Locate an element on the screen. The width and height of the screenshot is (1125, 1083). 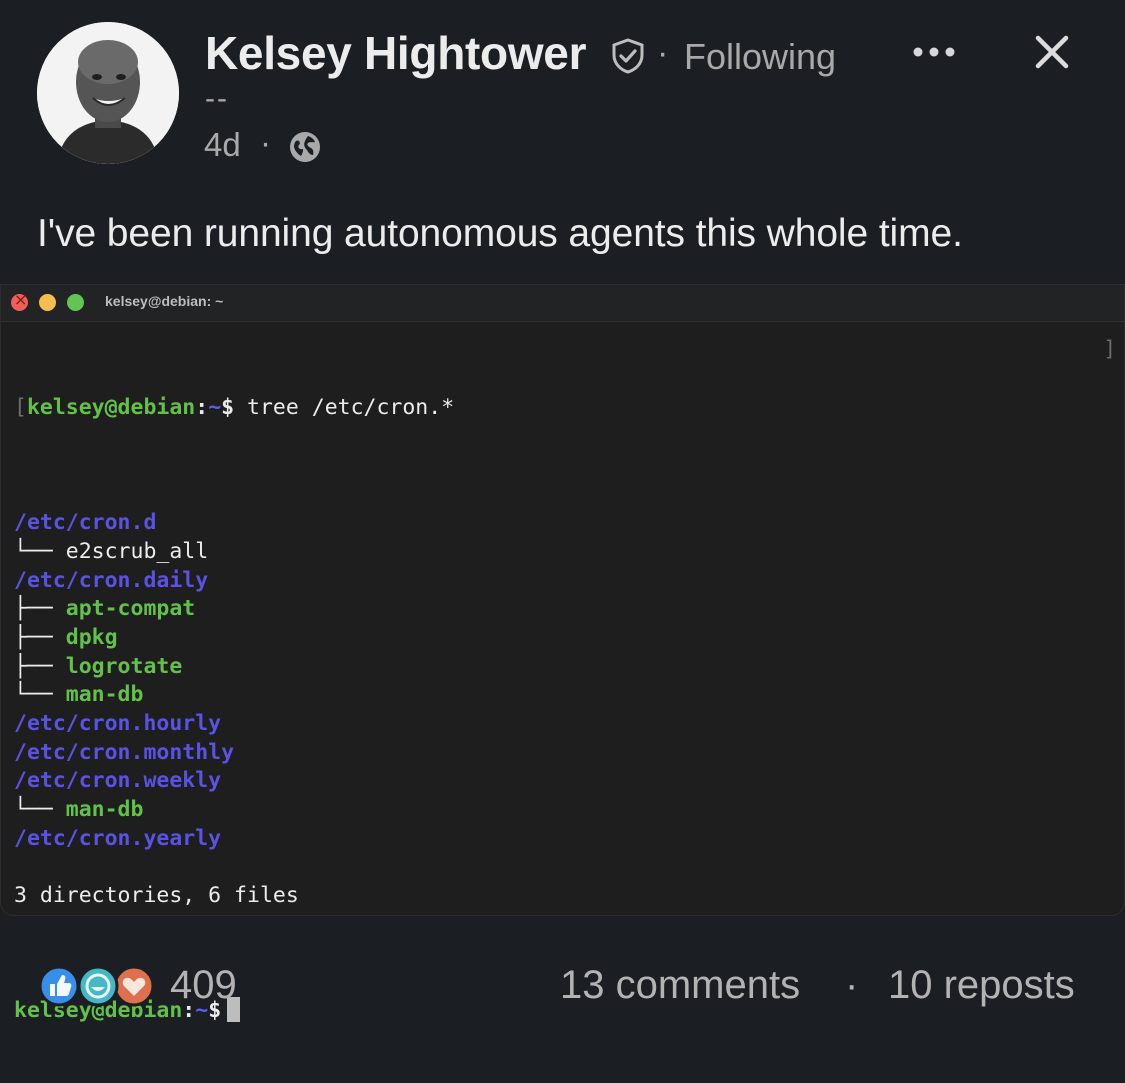
funny-icon is located at coordinates (98, 986).